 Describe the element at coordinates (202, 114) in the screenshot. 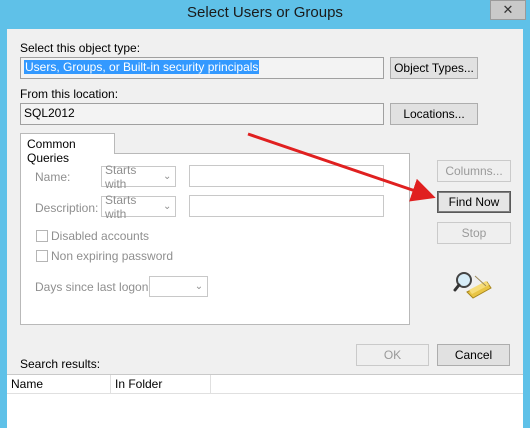

I see `location-field: SQL2012` at that location.